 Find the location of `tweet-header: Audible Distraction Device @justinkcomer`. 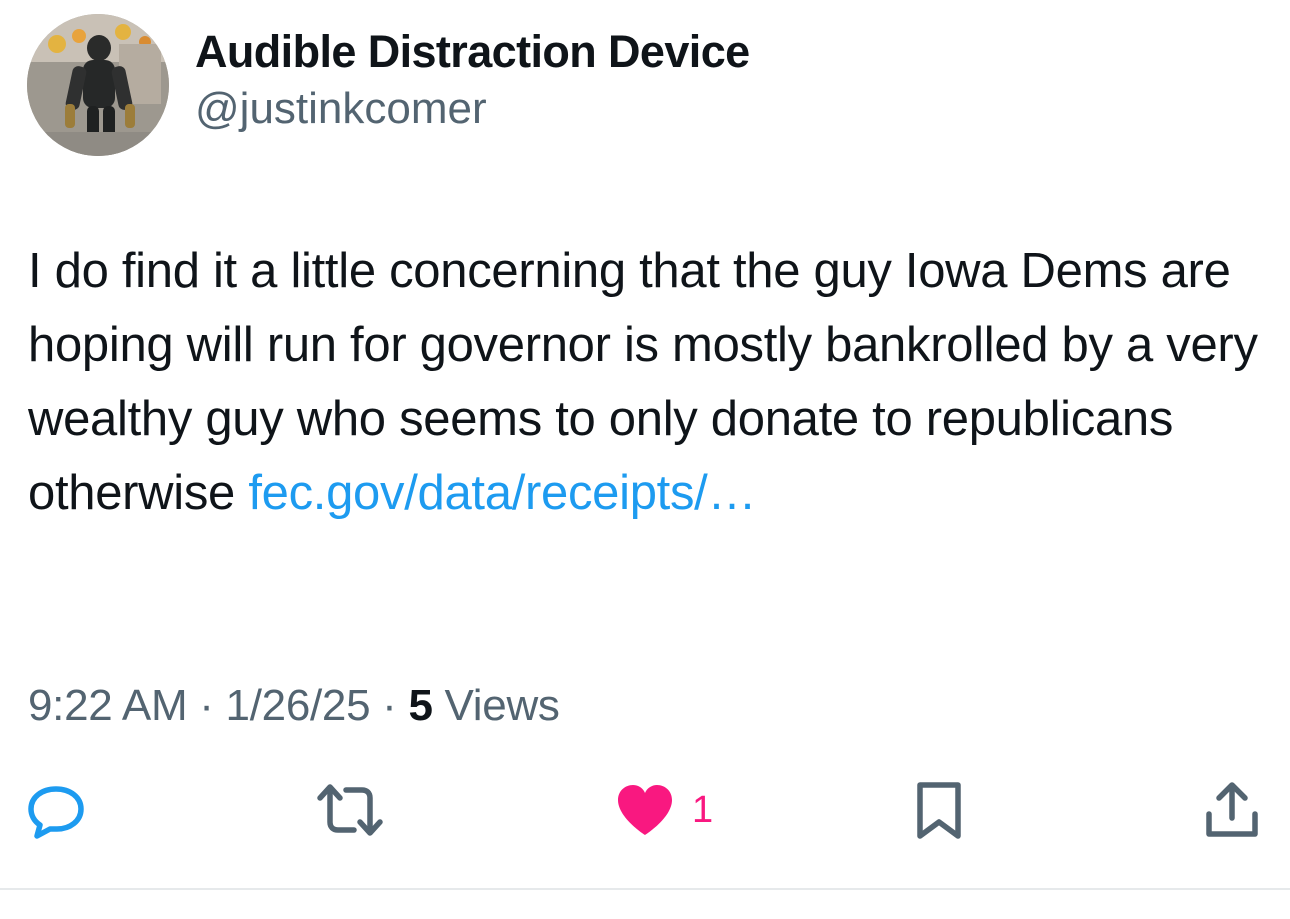

tweet-header: Audible Distraction Device @justinkcomer is located at coordinates (388, 85).